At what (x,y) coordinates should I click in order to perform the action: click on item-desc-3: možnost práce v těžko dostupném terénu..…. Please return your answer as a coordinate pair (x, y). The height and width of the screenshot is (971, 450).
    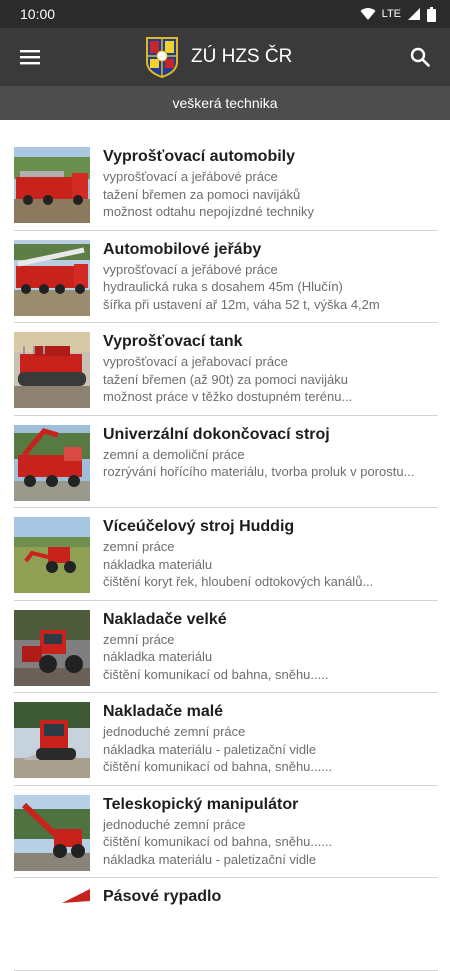
    Looking at the image, I should click on (228, 396).